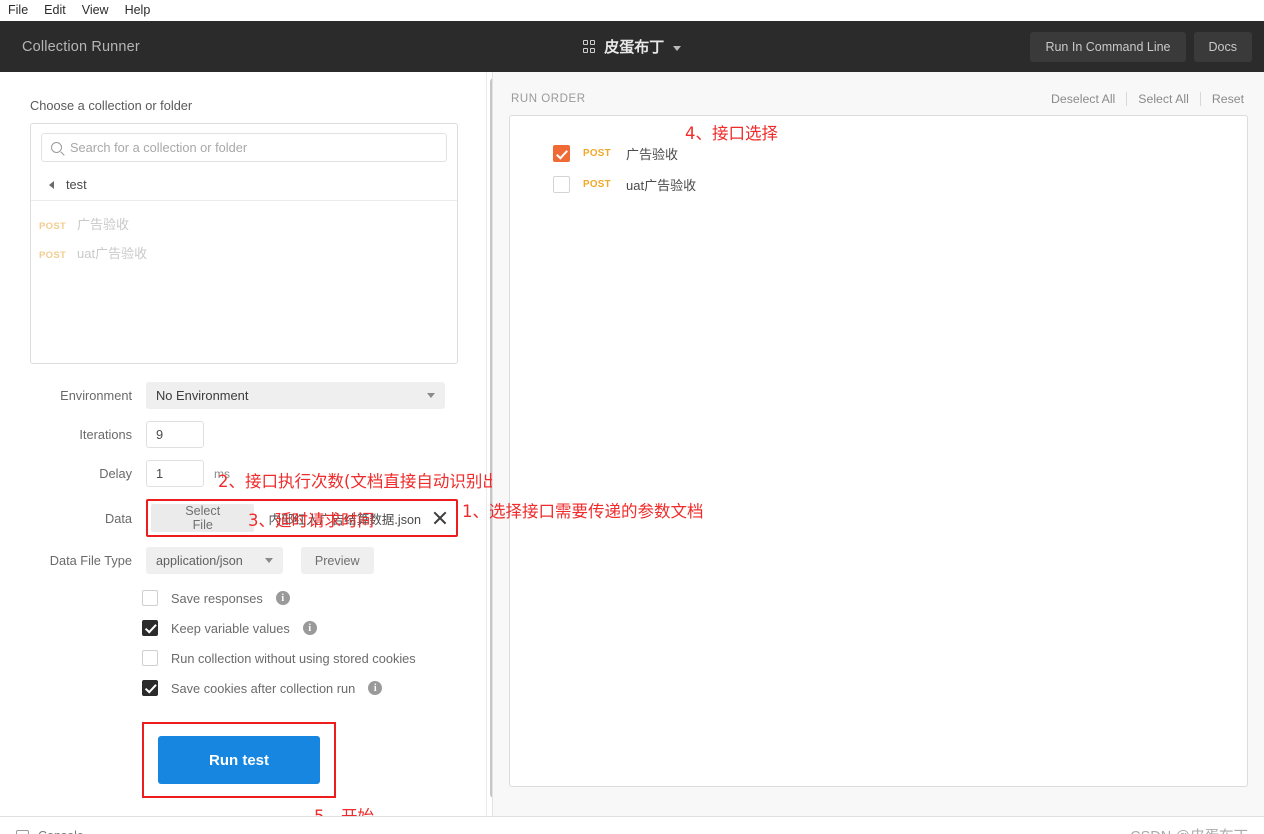 The height and width of the screenshot is (834, 1264). I want to click on preview-button: Preview, so click(337, 560).